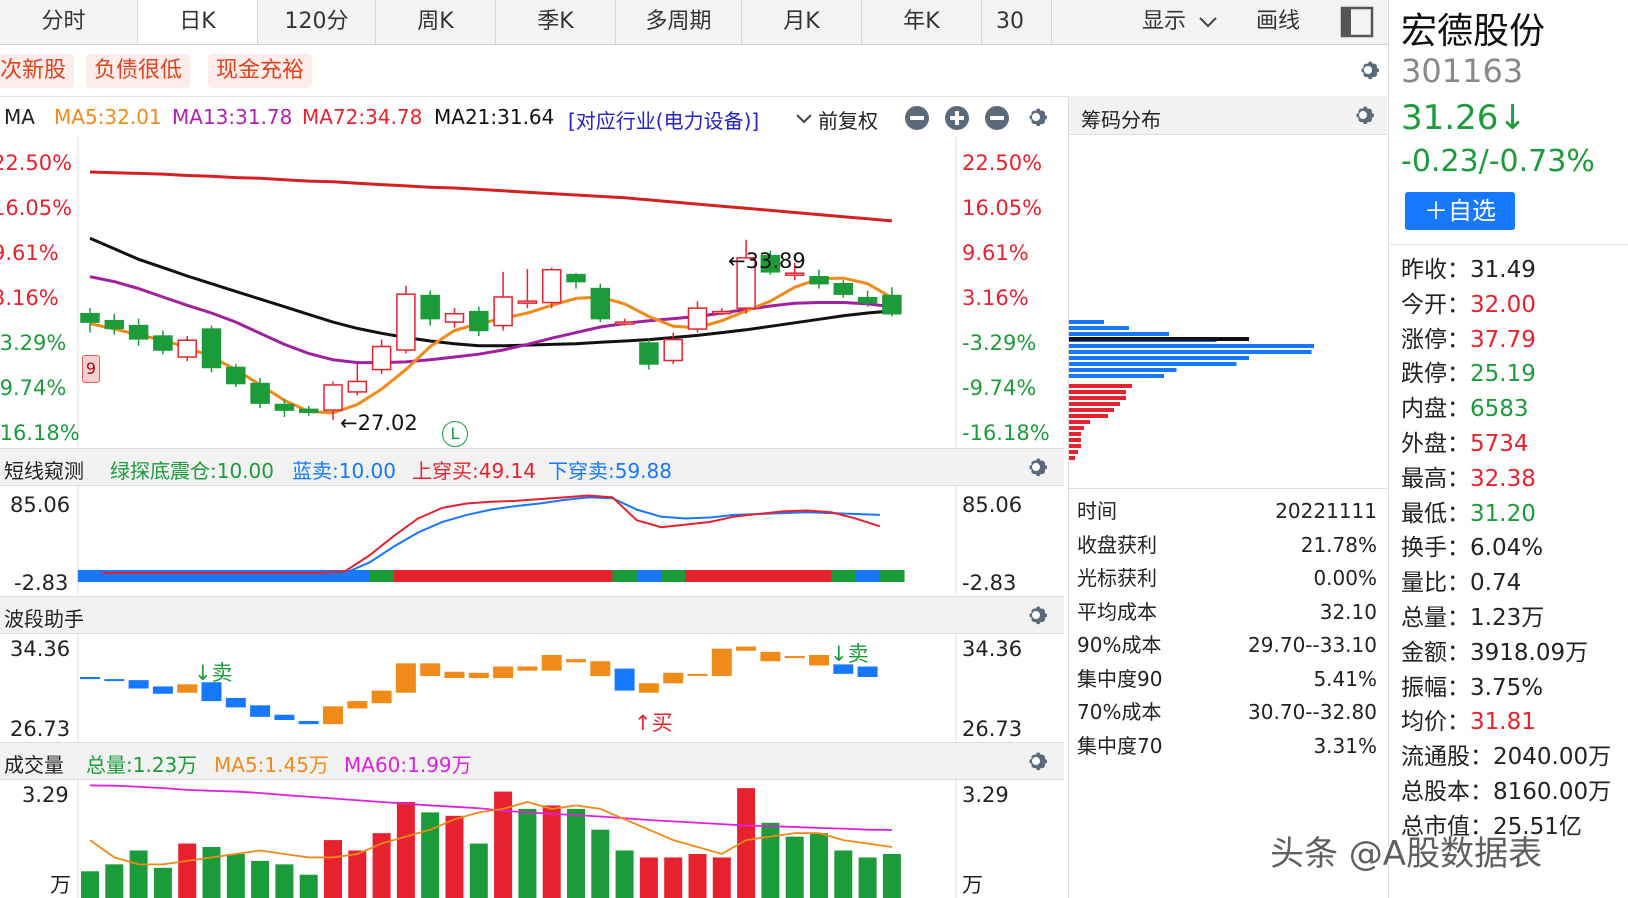 The image size is (1628, 898). What do you see at coordinates (33, 388) in the screenshot?
I see `kline-axis-left-label: -9.74%` at bounding box center [33, 388].